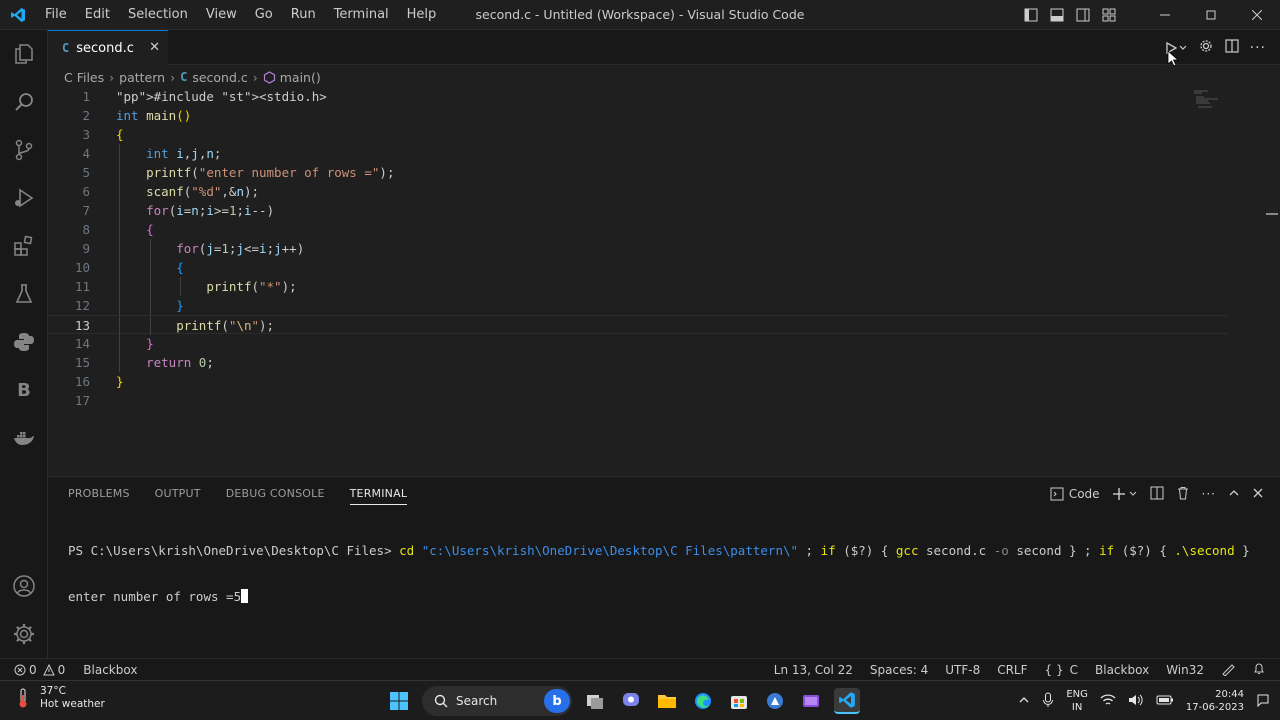  I want to click on encoding: UTF-8, so click(962, 670).